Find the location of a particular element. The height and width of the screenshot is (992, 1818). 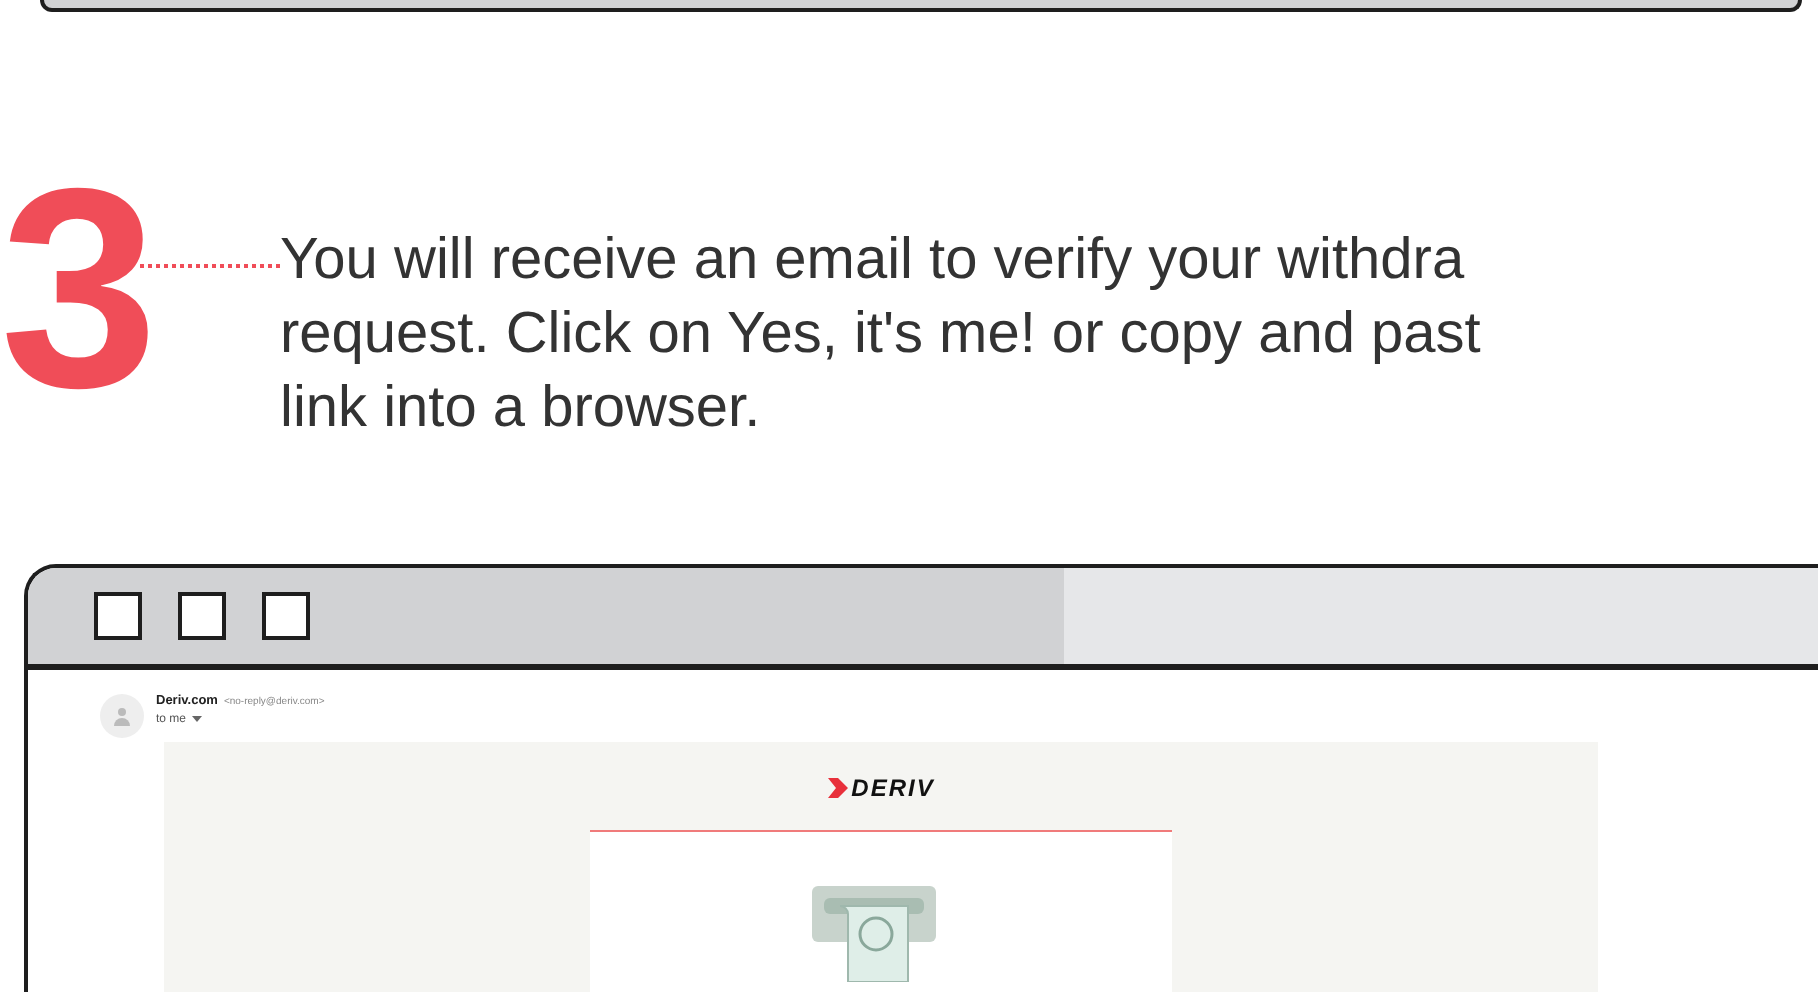

logo-text: DERIV is located at coordinates (893, 788).